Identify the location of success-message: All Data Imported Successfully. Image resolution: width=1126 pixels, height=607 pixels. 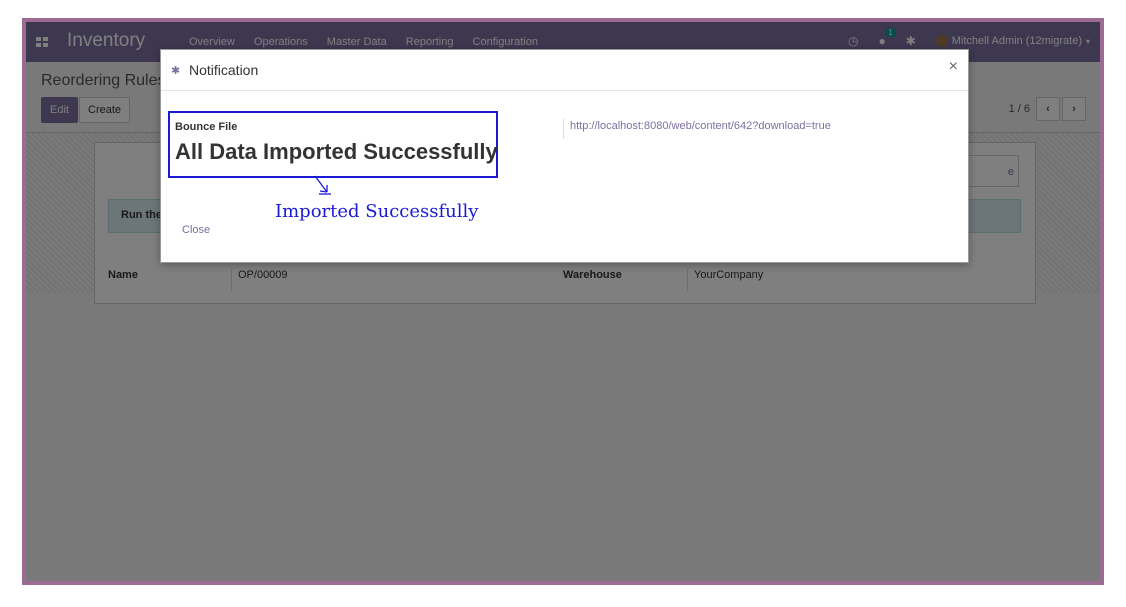
(336, 151).